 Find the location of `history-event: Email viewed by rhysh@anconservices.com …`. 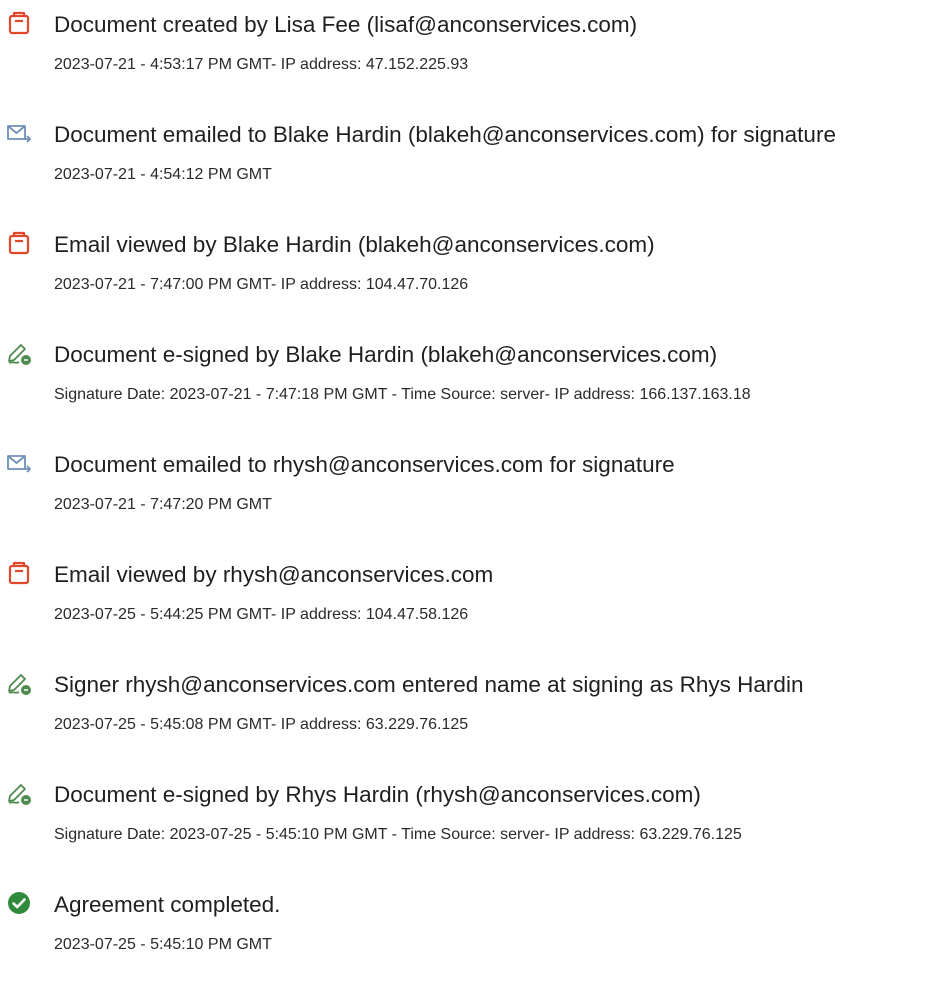

history-event: Email viewed by rhysh@anconservices.com … is located at coordinates (473, 605).